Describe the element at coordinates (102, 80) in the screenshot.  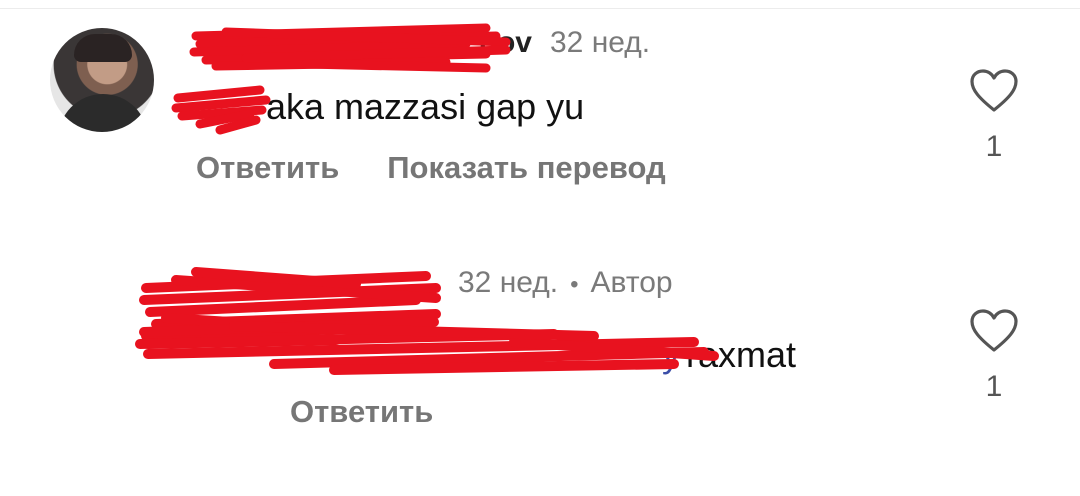
I see `avatar` at that location.